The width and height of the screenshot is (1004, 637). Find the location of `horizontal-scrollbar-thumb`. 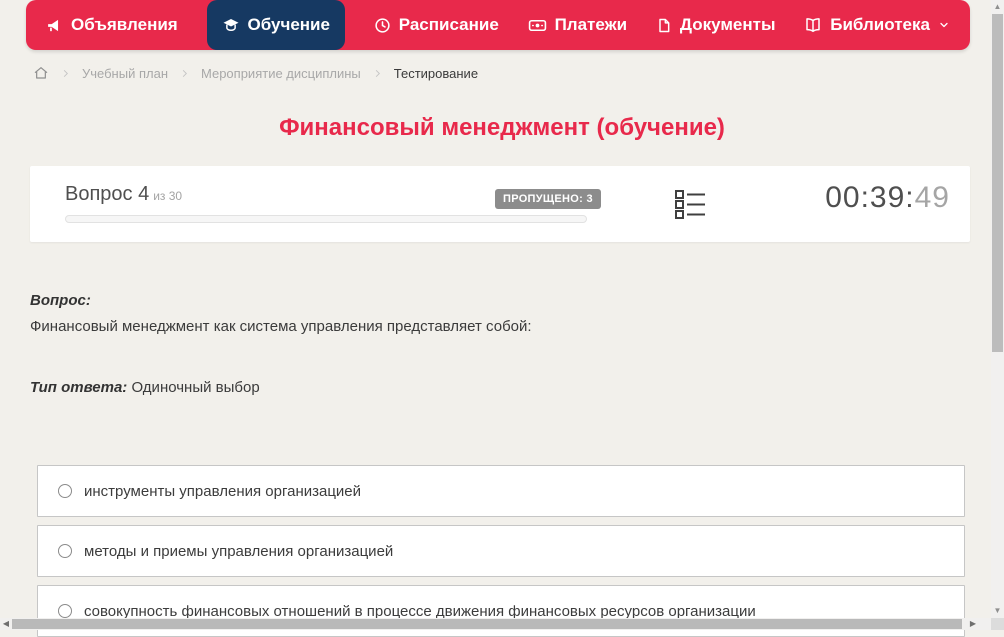

horizontal-scrollbar-thumb is located at coordinates (487, 624).